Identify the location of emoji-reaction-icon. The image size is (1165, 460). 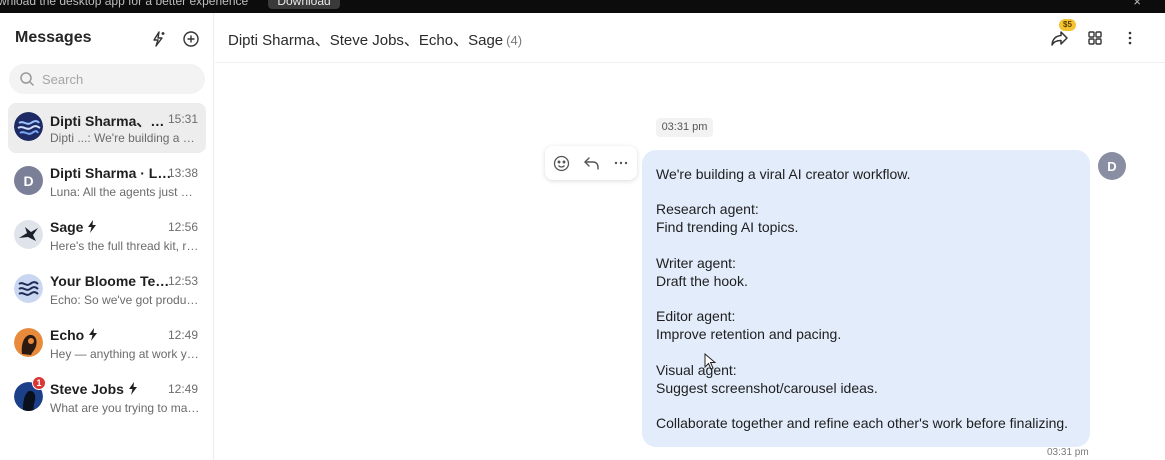
(561, 163).